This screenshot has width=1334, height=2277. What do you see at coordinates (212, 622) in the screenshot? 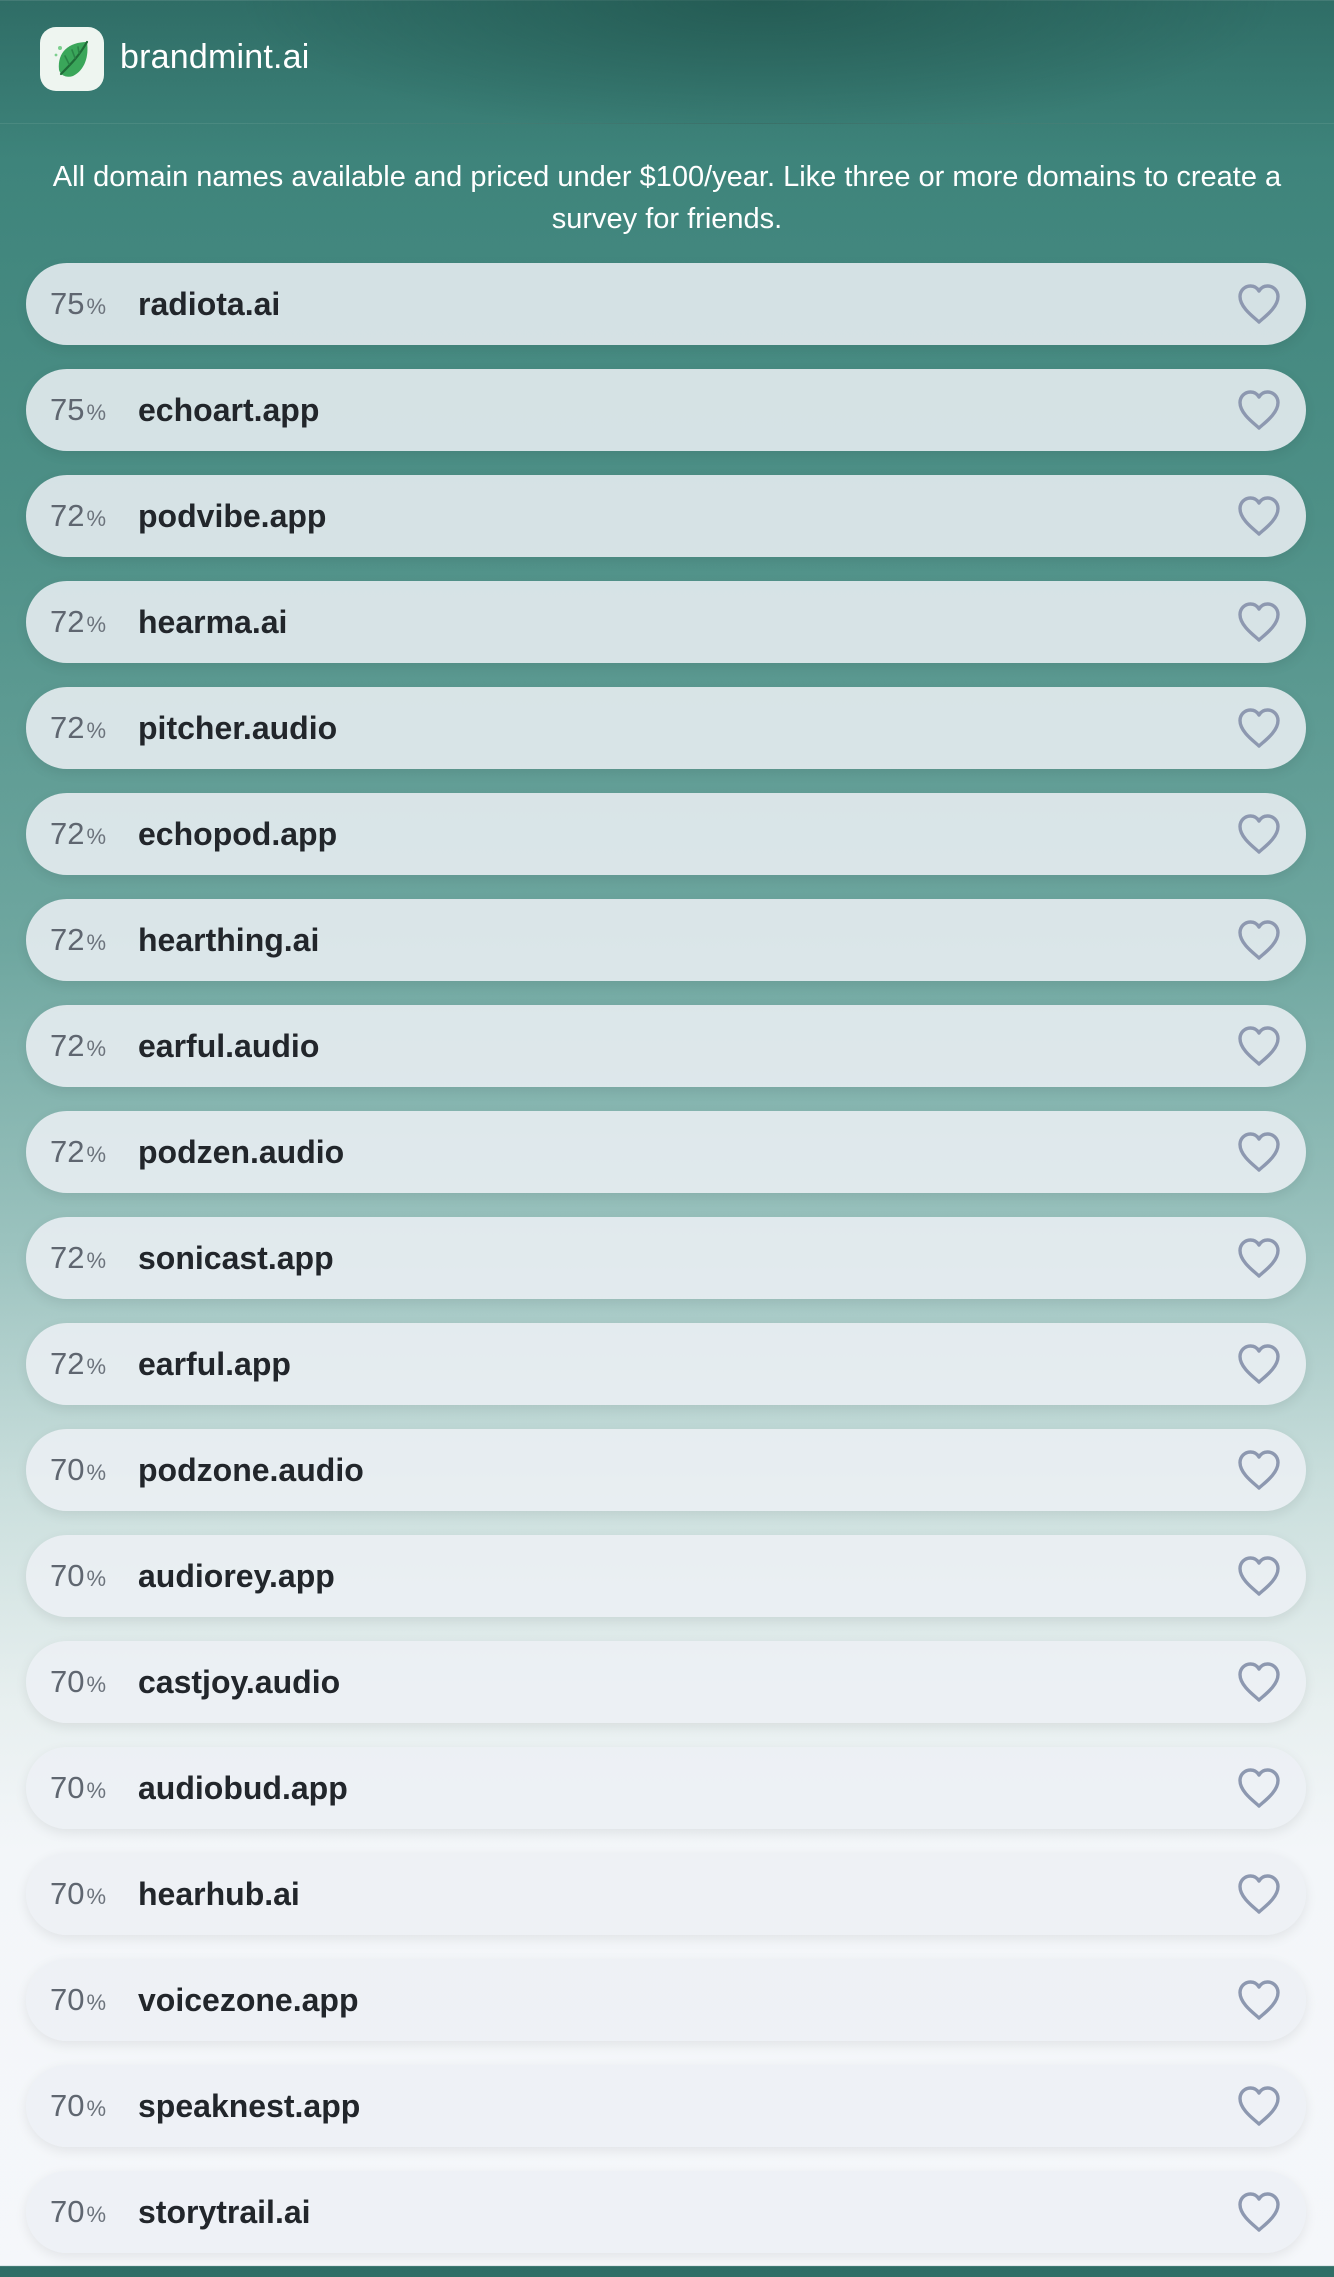
I see `domain-name: hearma.ai` at bounding box center [212, 622].